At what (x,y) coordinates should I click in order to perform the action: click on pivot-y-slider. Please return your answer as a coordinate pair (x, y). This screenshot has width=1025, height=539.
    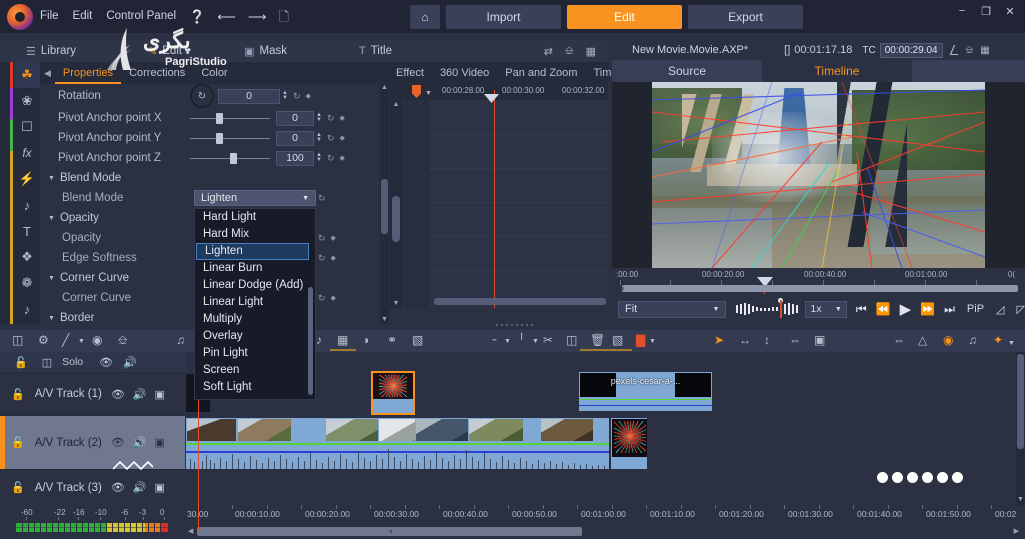
    Looking at the image, I should click on (230, 138).